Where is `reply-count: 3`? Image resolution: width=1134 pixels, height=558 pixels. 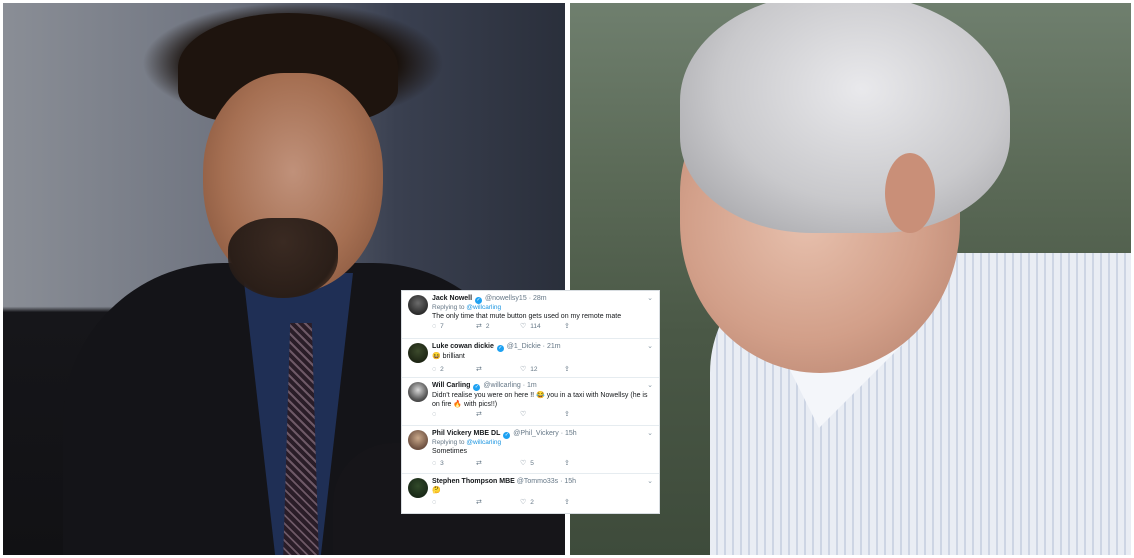
reply-count: 3 is located at coordinates (442, 463).